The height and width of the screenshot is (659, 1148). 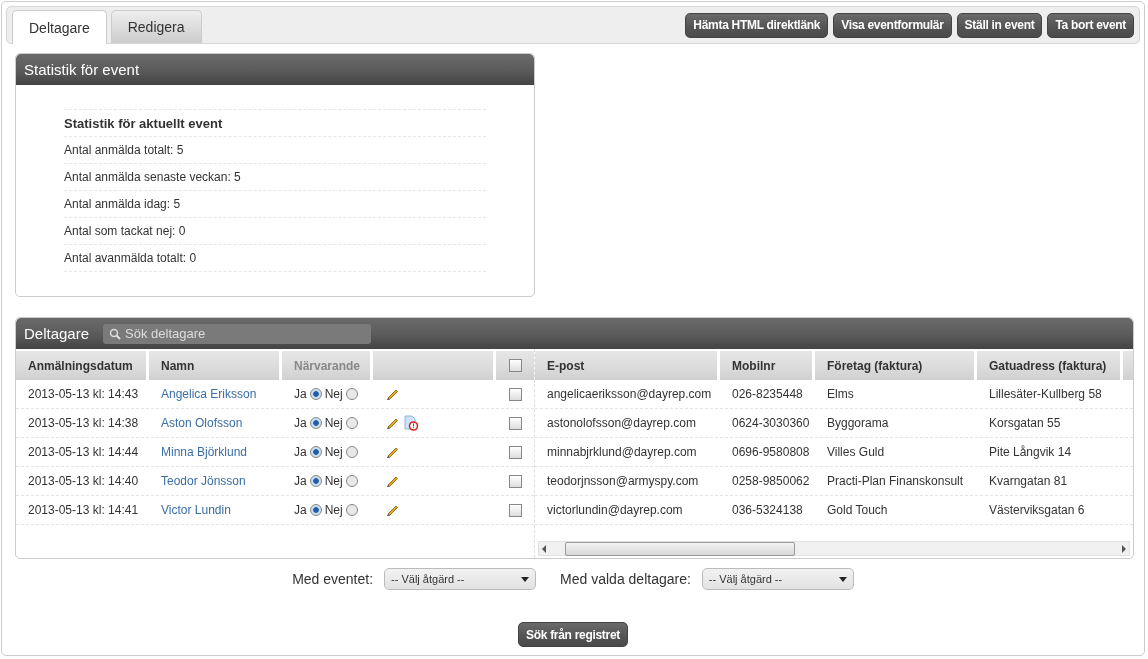 I want to click on table-cell-text: 0696-9580808, so click(x=771, y=452).